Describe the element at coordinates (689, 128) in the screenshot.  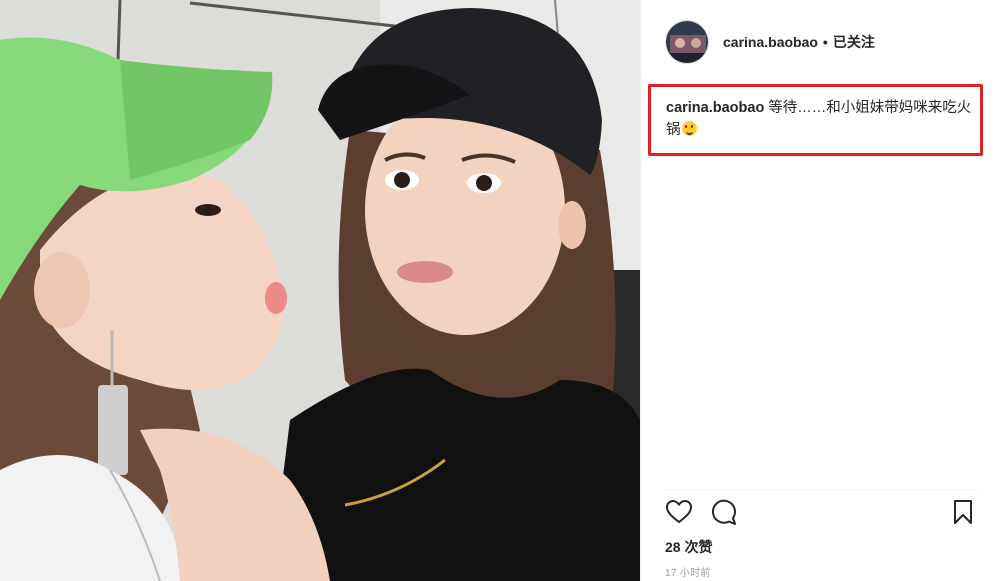
I see `yum-face-emoji-icon` at that location.